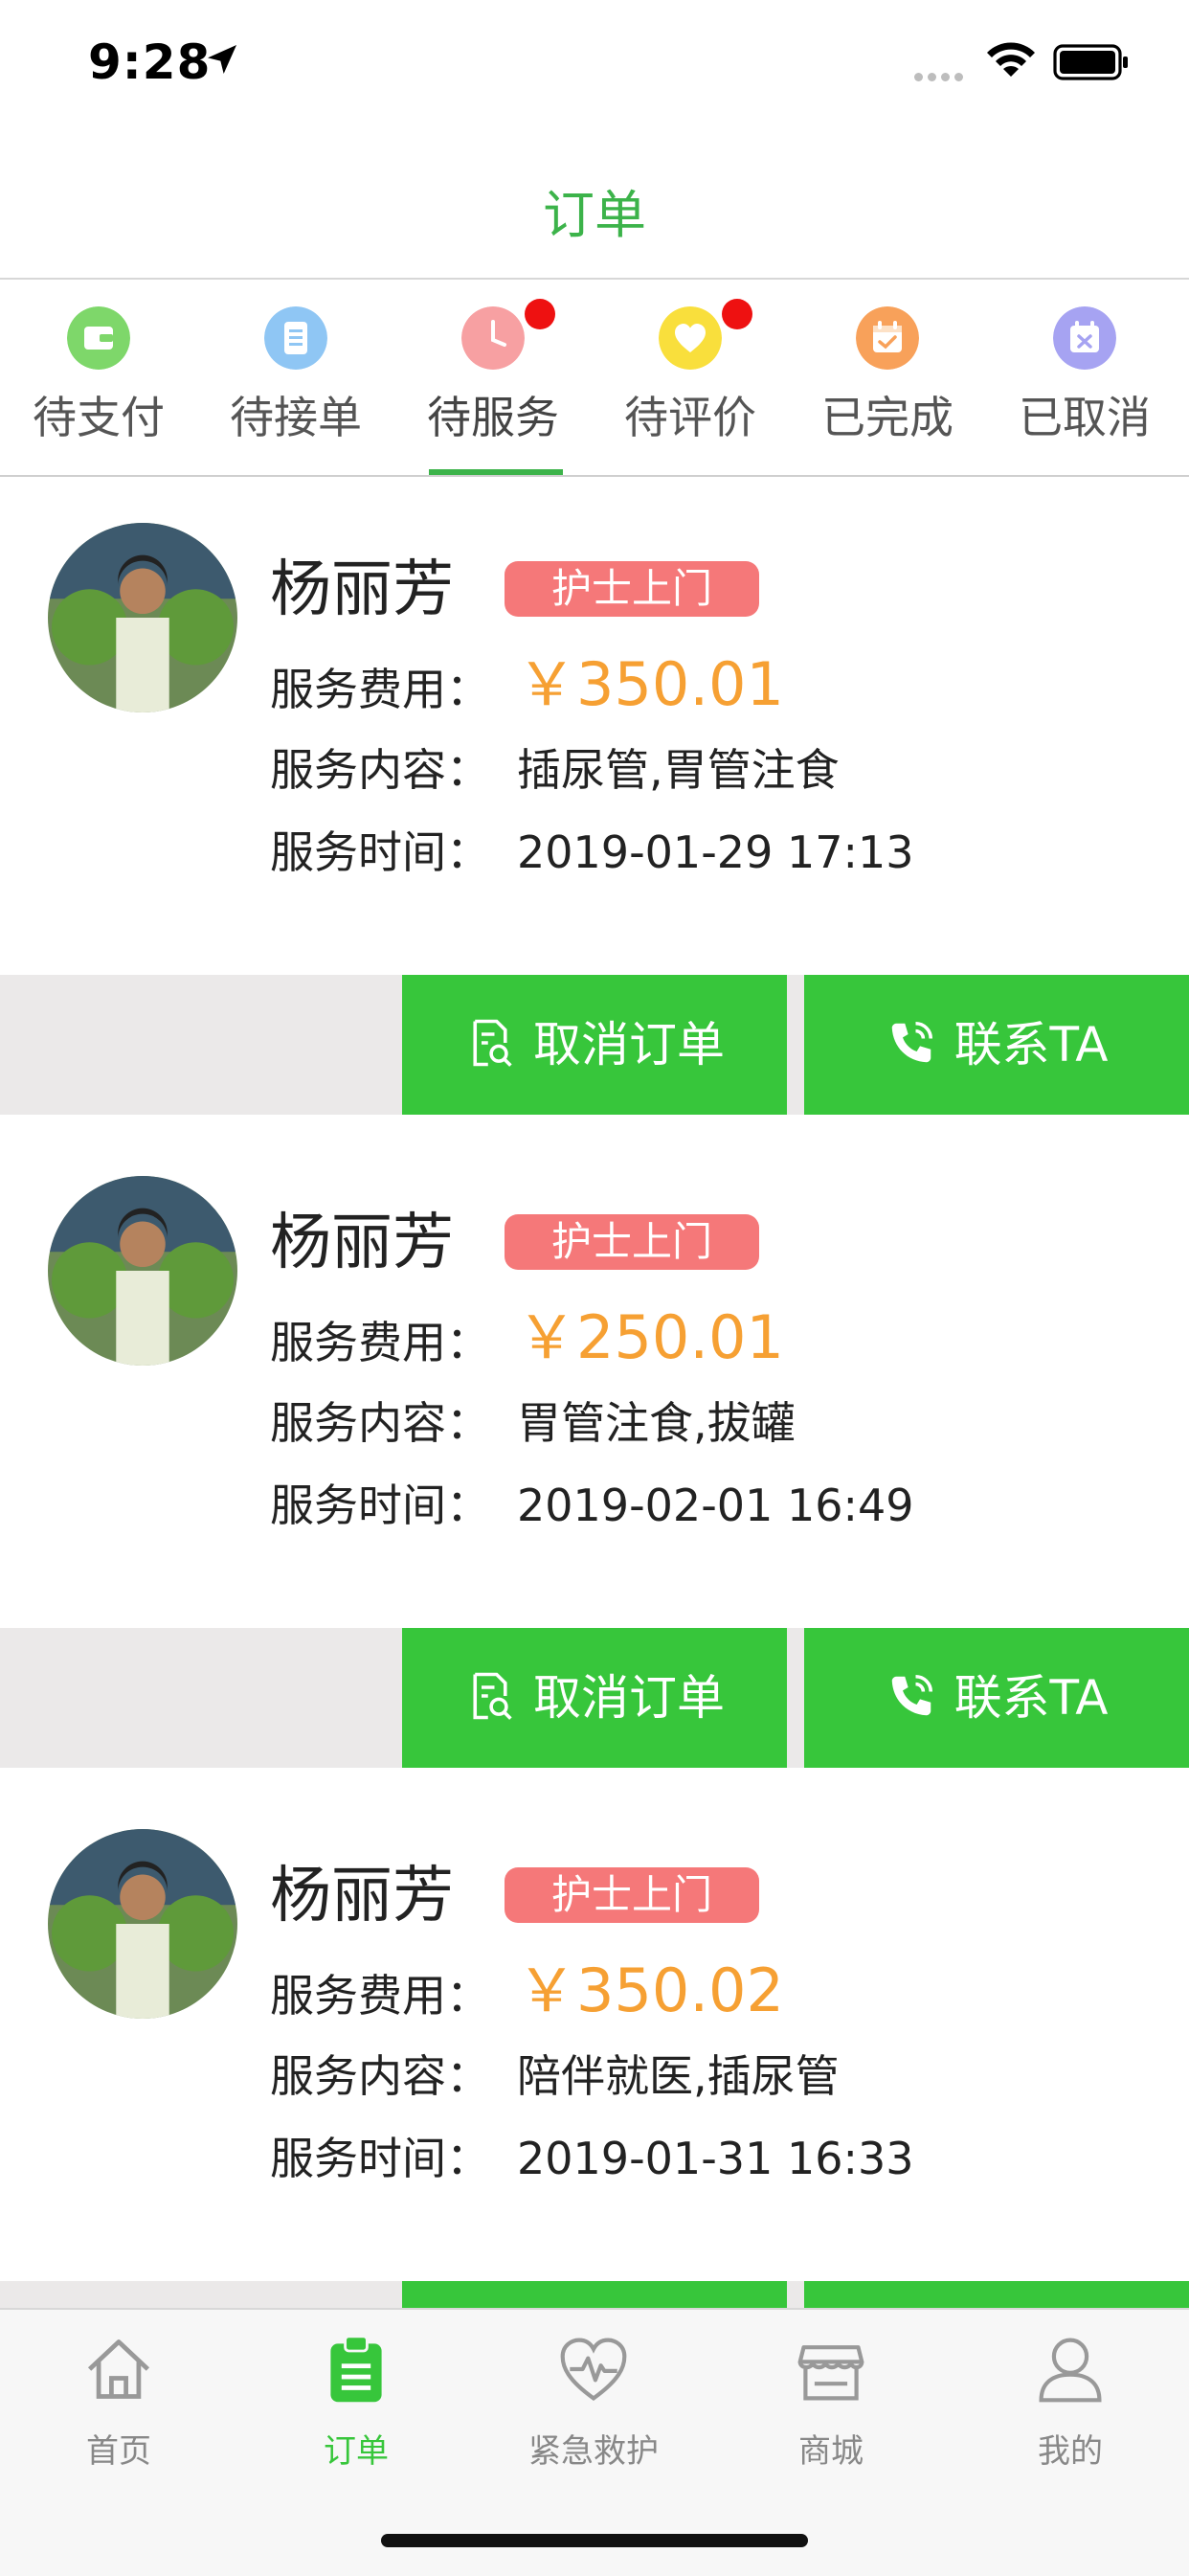 The image size is (1189, 2576). Describe the element at coordinates (1070, 2370) in the screenshot. I see `user-icon` at that location.